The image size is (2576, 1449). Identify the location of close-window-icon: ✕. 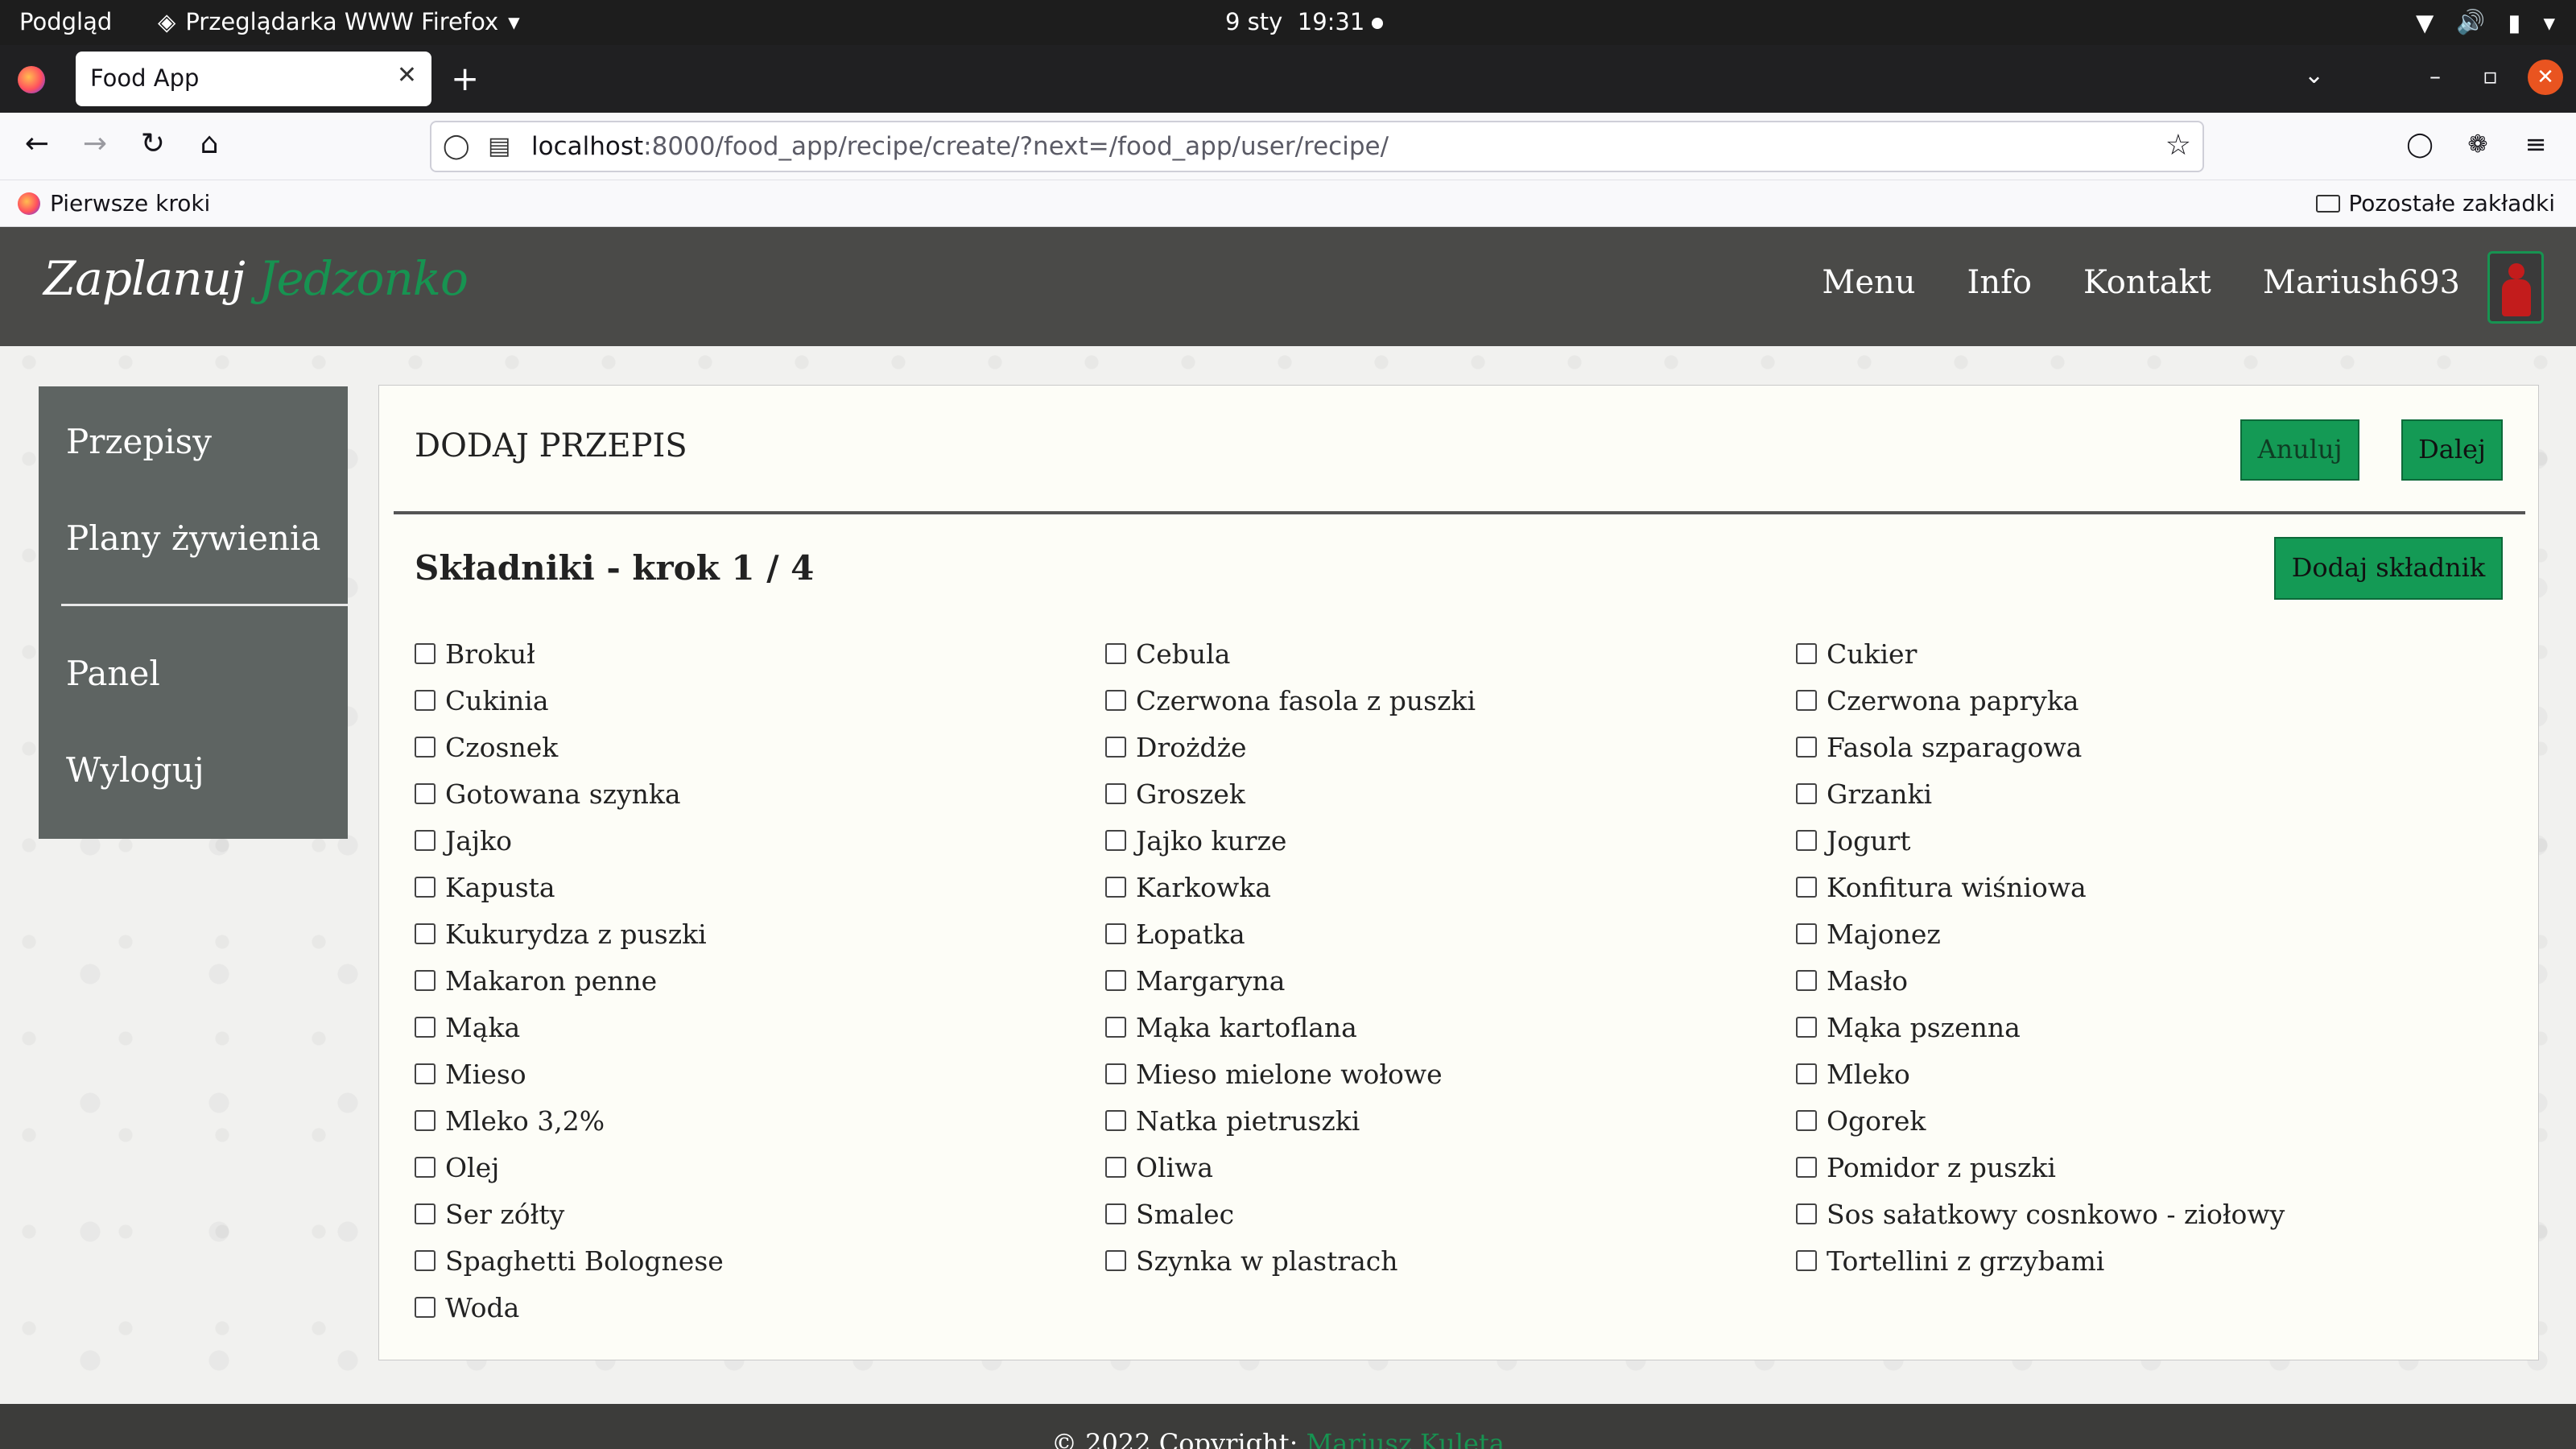
(2545, 77).